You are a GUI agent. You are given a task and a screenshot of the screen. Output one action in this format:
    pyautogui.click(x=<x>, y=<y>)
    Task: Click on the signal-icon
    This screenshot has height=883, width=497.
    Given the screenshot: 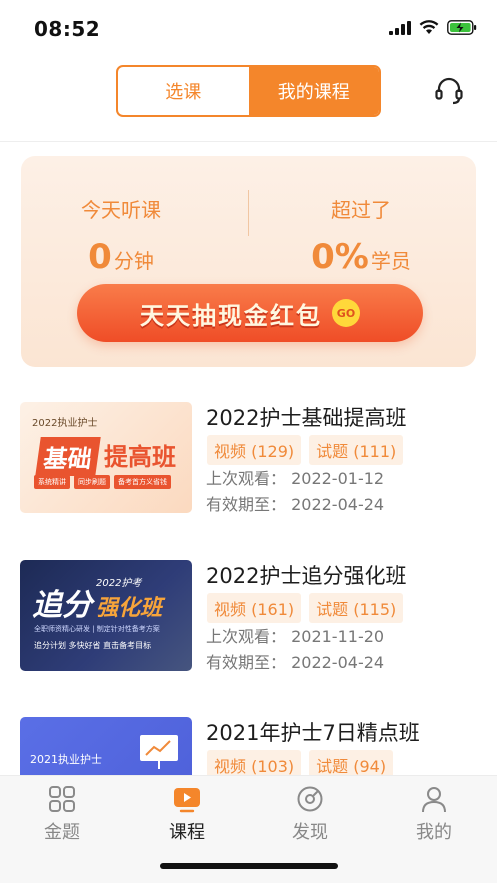 What is the action you would take?
    pyautogui.click(x=400, y=27)
    